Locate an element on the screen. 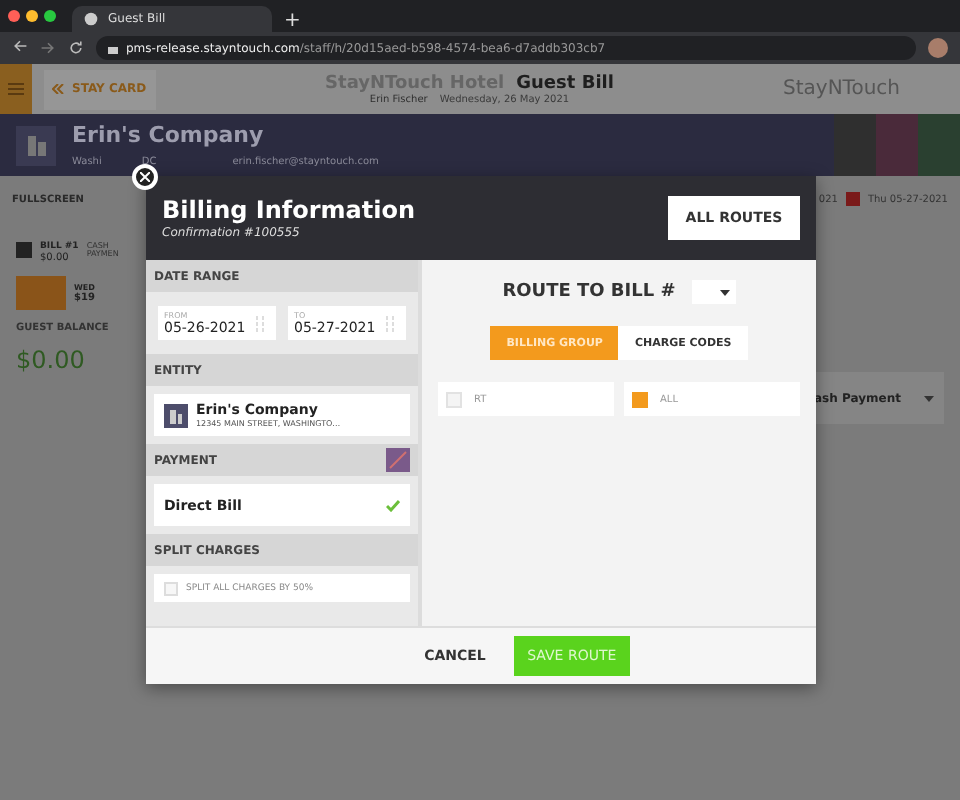 This screenshot has height=800, width=960. company-name: Erin's Company is located at coordinates (169, 135).